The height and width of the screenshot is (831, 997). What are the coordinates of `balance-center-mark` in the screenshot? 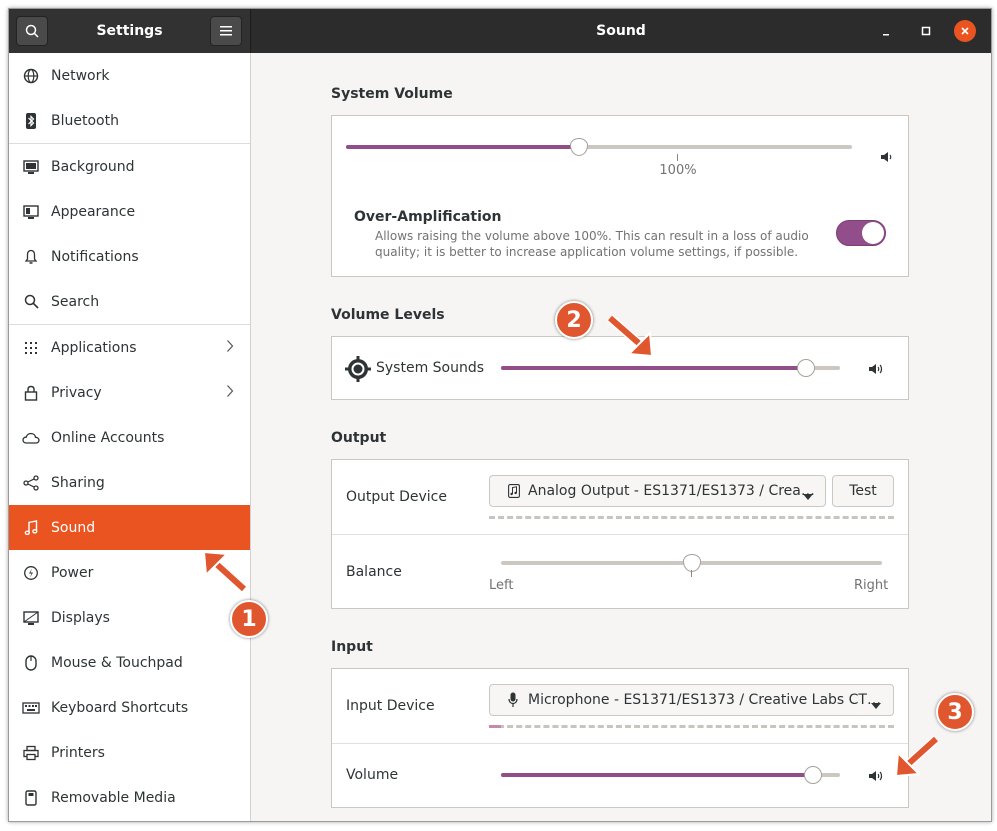 It's located at (691, 573).